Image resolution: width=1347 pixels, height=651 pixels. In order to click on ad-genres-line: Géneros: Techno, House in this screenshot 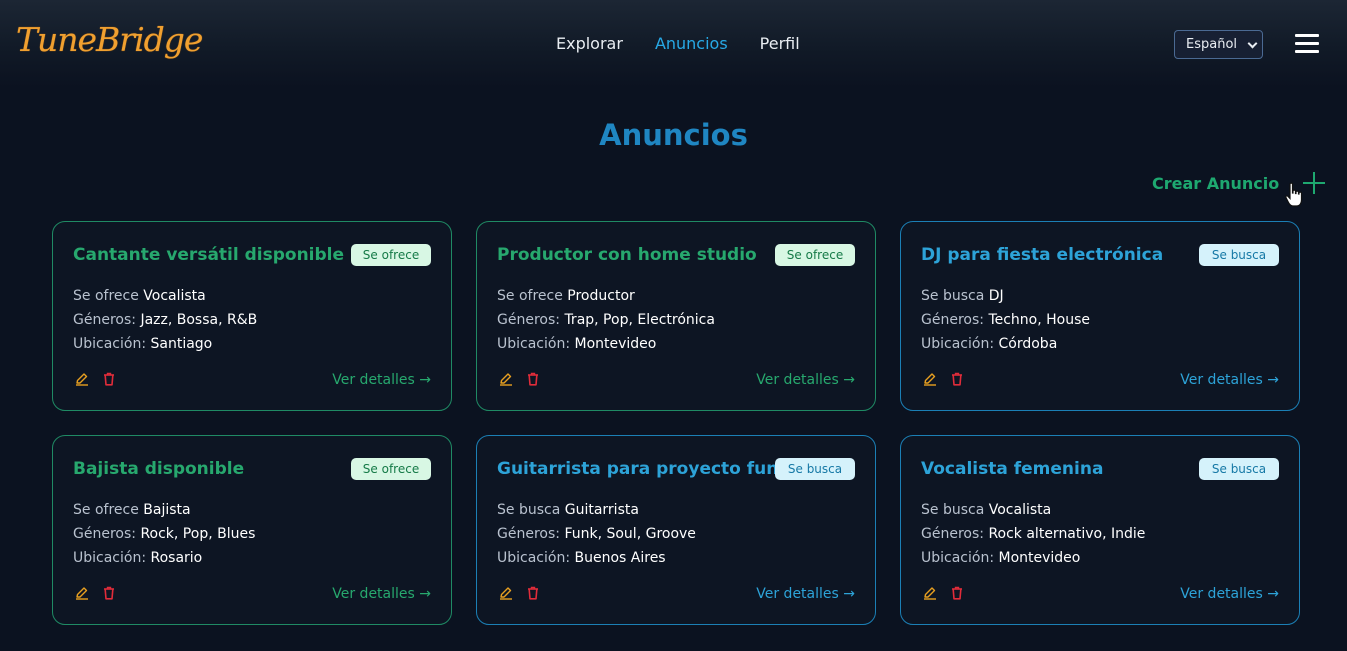, I will do `click(1005, 320)`.